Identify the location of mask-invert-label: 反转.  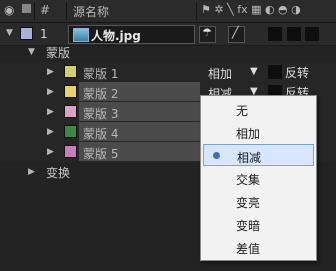
(297, 73).